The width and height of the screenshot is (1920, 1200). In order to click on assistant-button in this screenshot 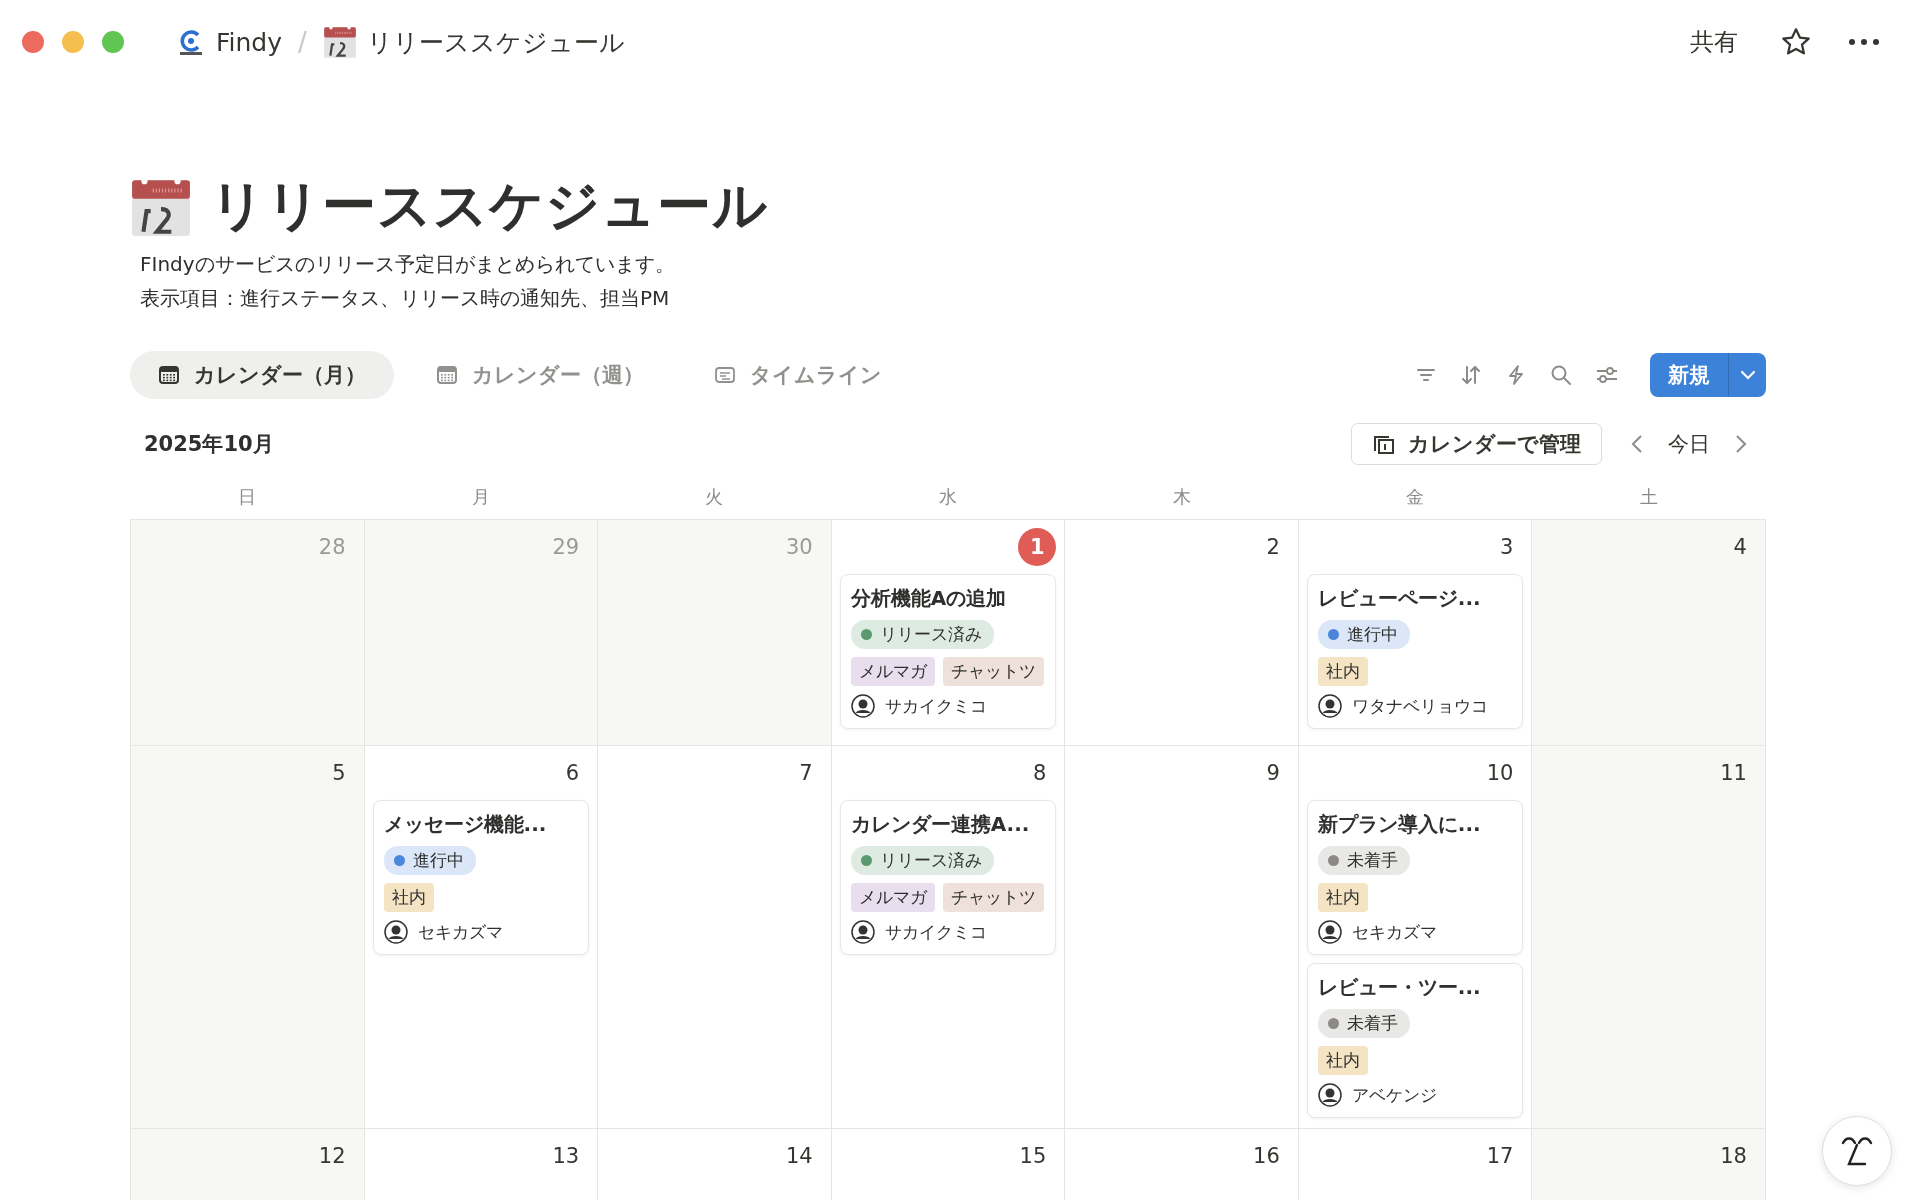, I will do `click(1857, 1151)`.